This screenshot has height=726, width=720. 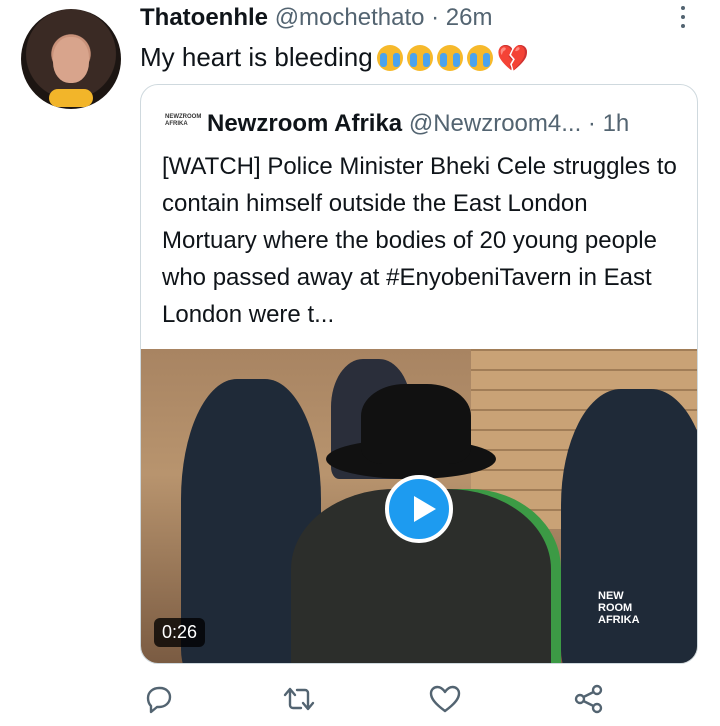 I want to click on more-options-icon, so click(x=683, y=19).